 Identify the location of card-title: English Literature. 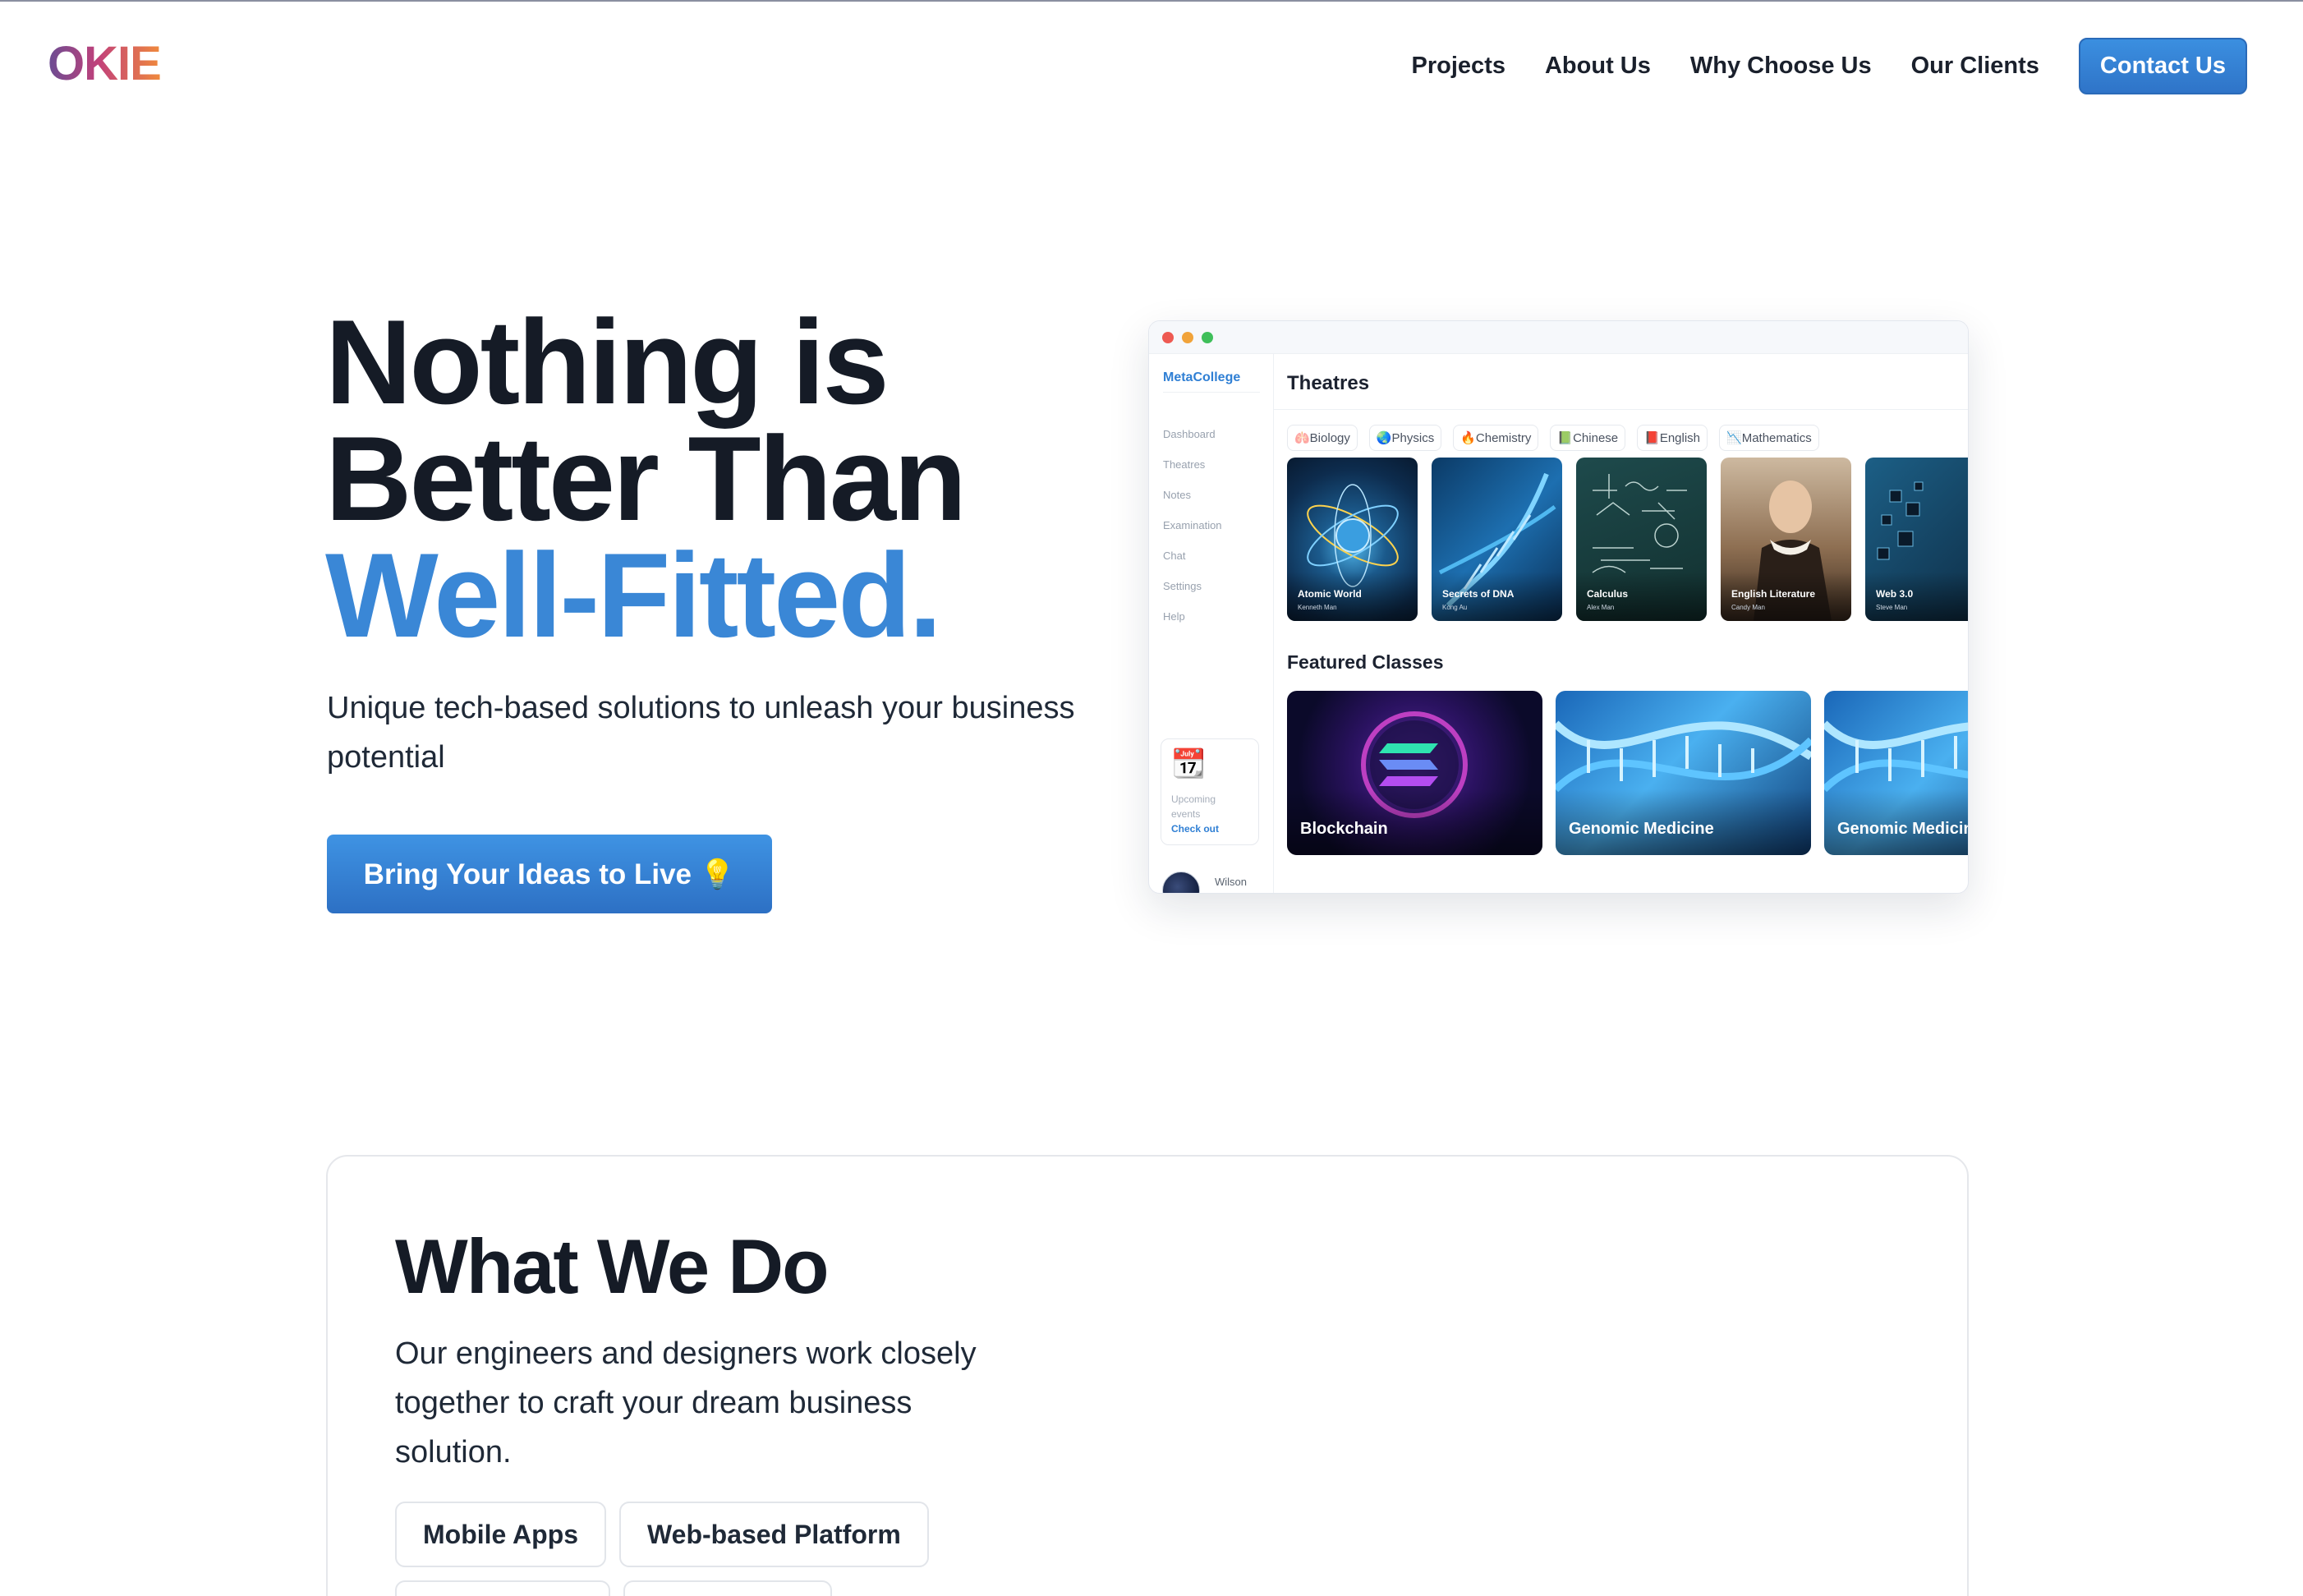
(1773, 594).